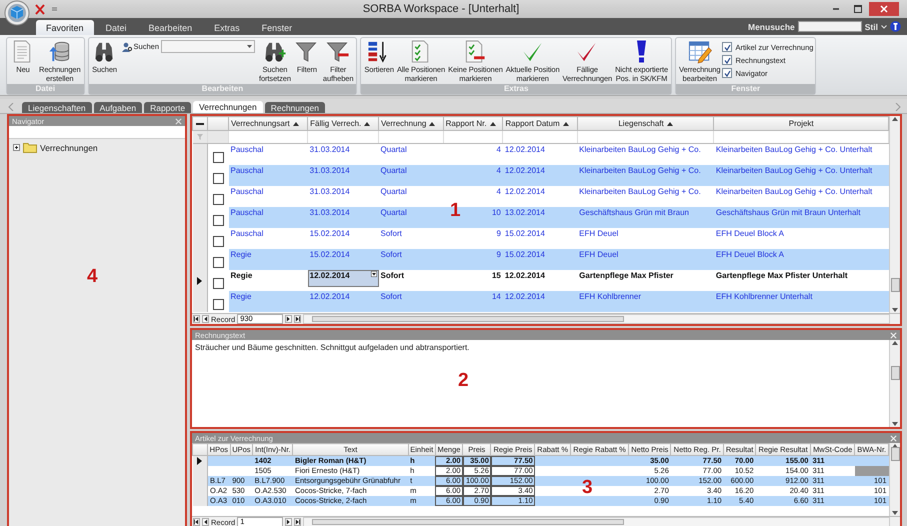 This screenshot has width=907, height=526. I want to click on tree-item: Verrechnungen, so click(69, 147).